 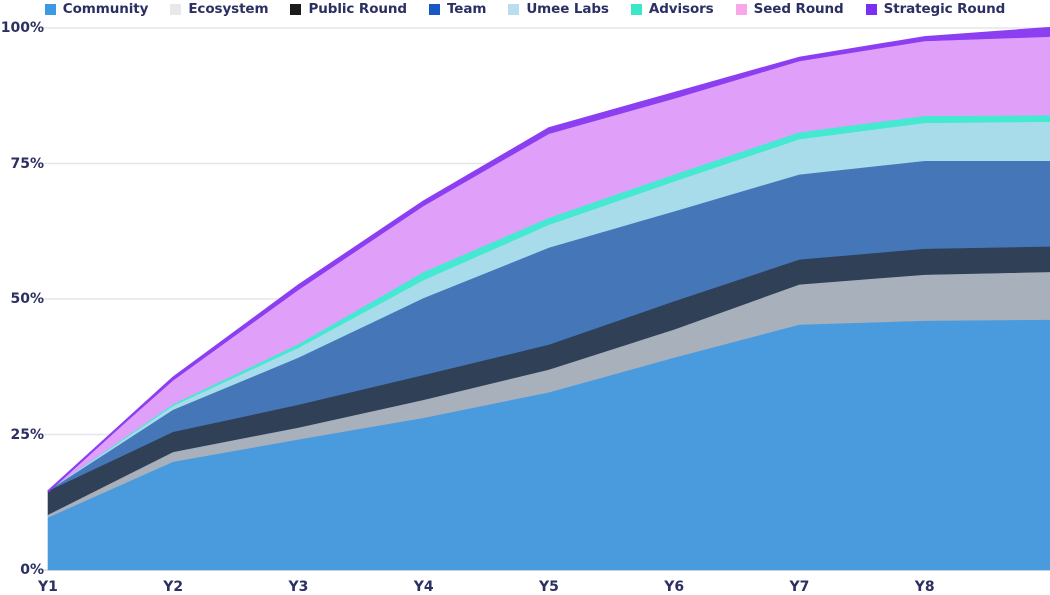 I want to click on x-axis-tick-label: Y5, so click(x=549, y=587).